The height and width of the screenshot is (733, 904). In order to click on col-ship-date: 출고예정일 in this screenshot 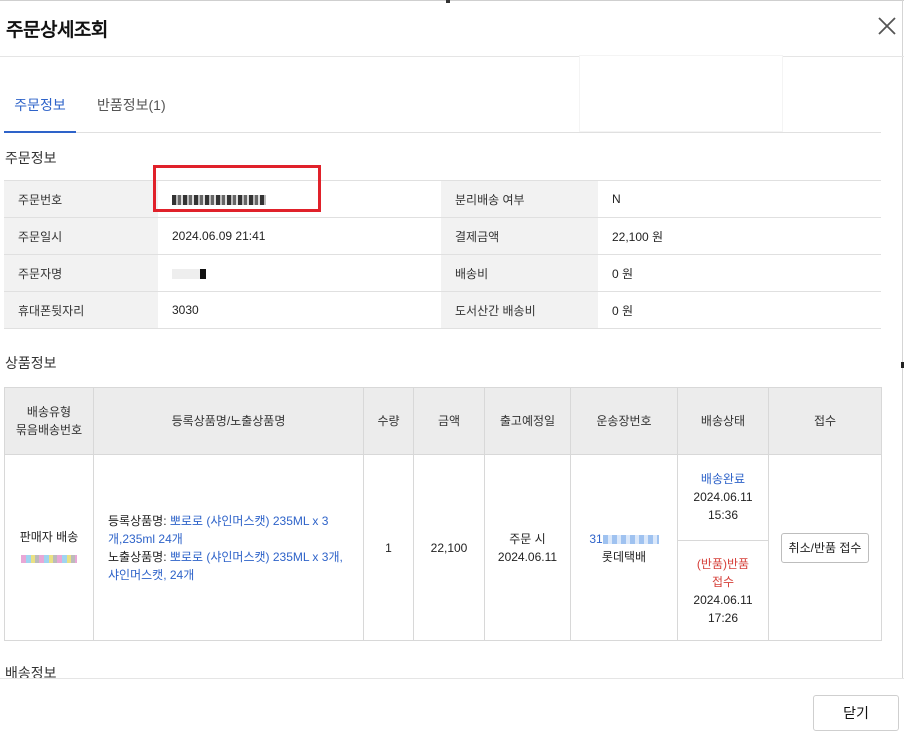, I will do `click(527, 421)`.